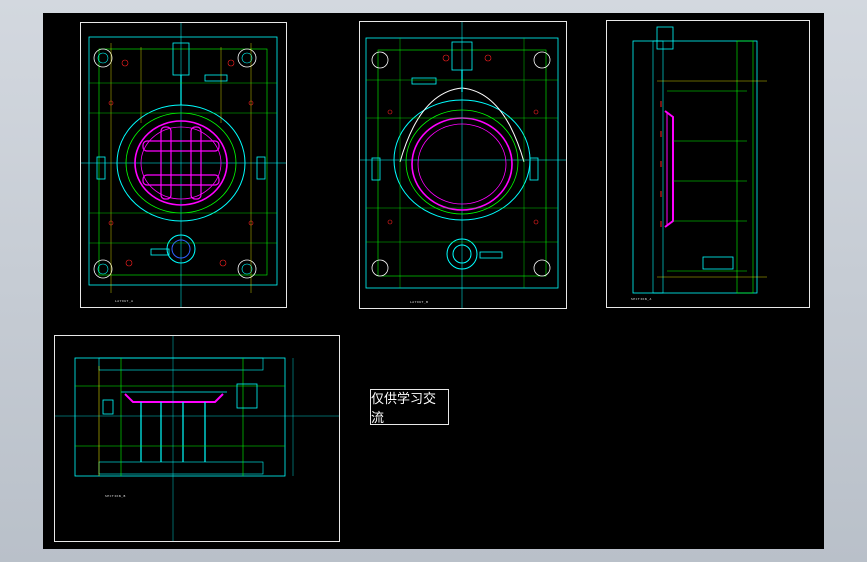 Image resolution: width=867 pixels, height=562 pixels. I want to click on sheet-title-label: SECTION_A, so click(641, 299).